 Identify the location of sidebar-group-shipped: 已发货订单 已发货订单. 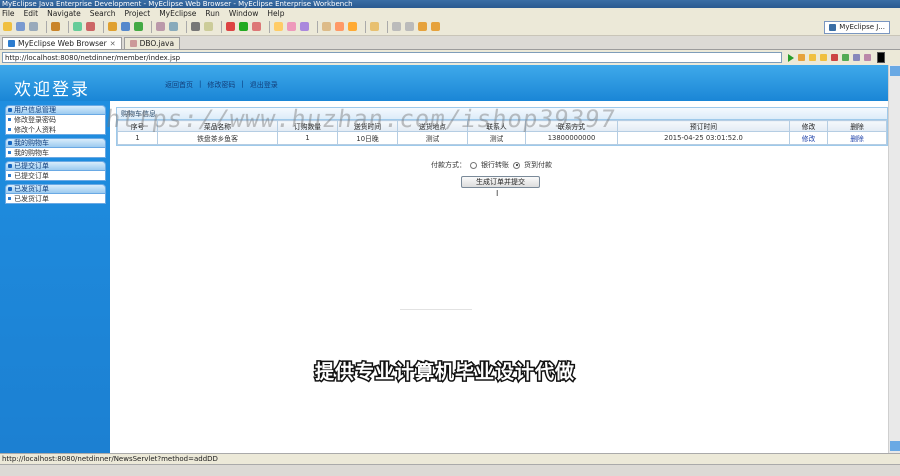
(55, 194).